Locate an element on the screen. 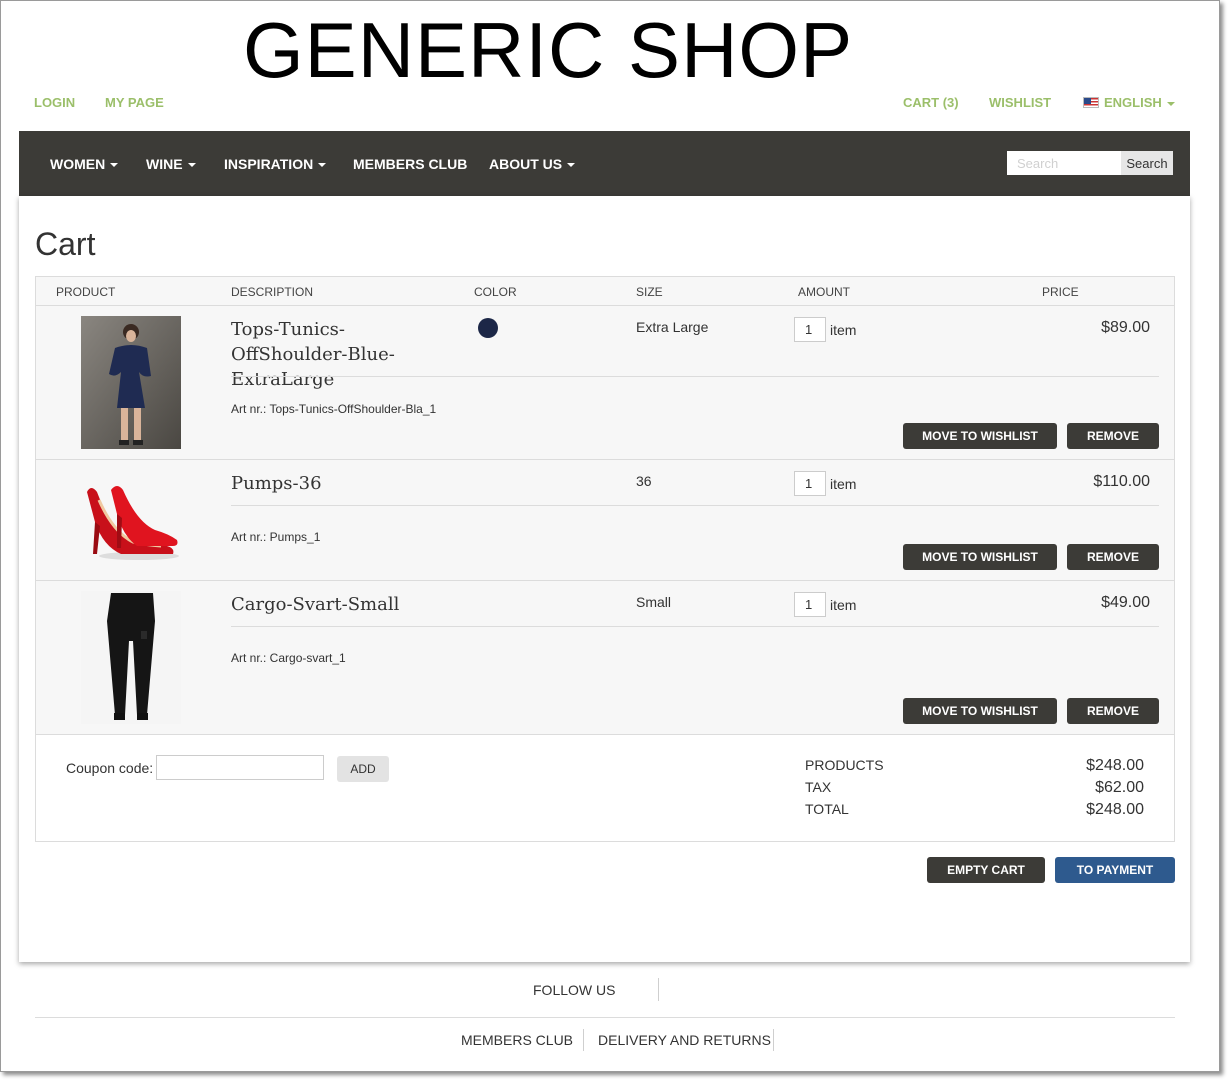 This screenshot has height=1081, width=1228. column-header-amount: AMOUNT is located at coordinates (824, 292).